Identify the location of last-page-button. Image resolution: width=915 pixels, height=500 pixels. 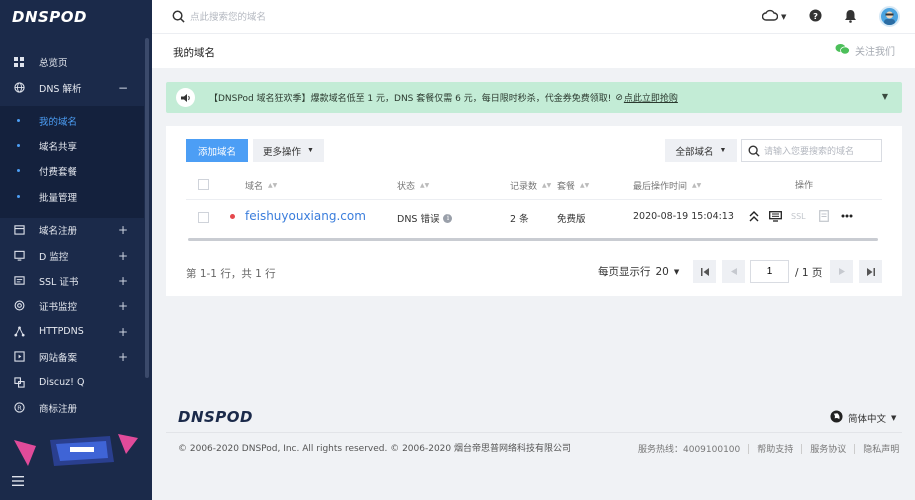
(870, 271).